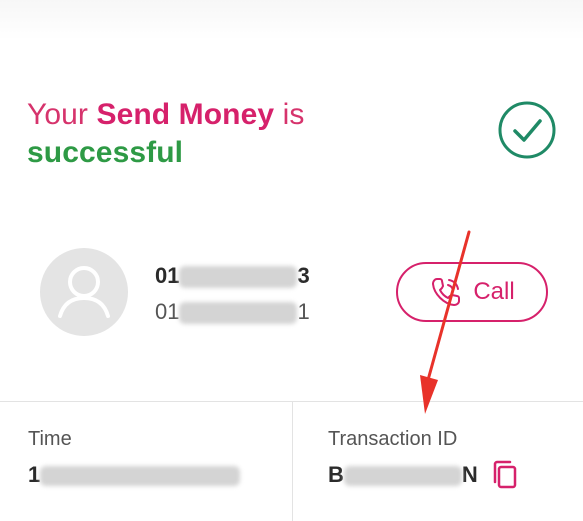 The image size is (583, 521). Describe the element at coordinates (303, 275) in the screenshot. I see `contact-name-tail: 3` at that location.